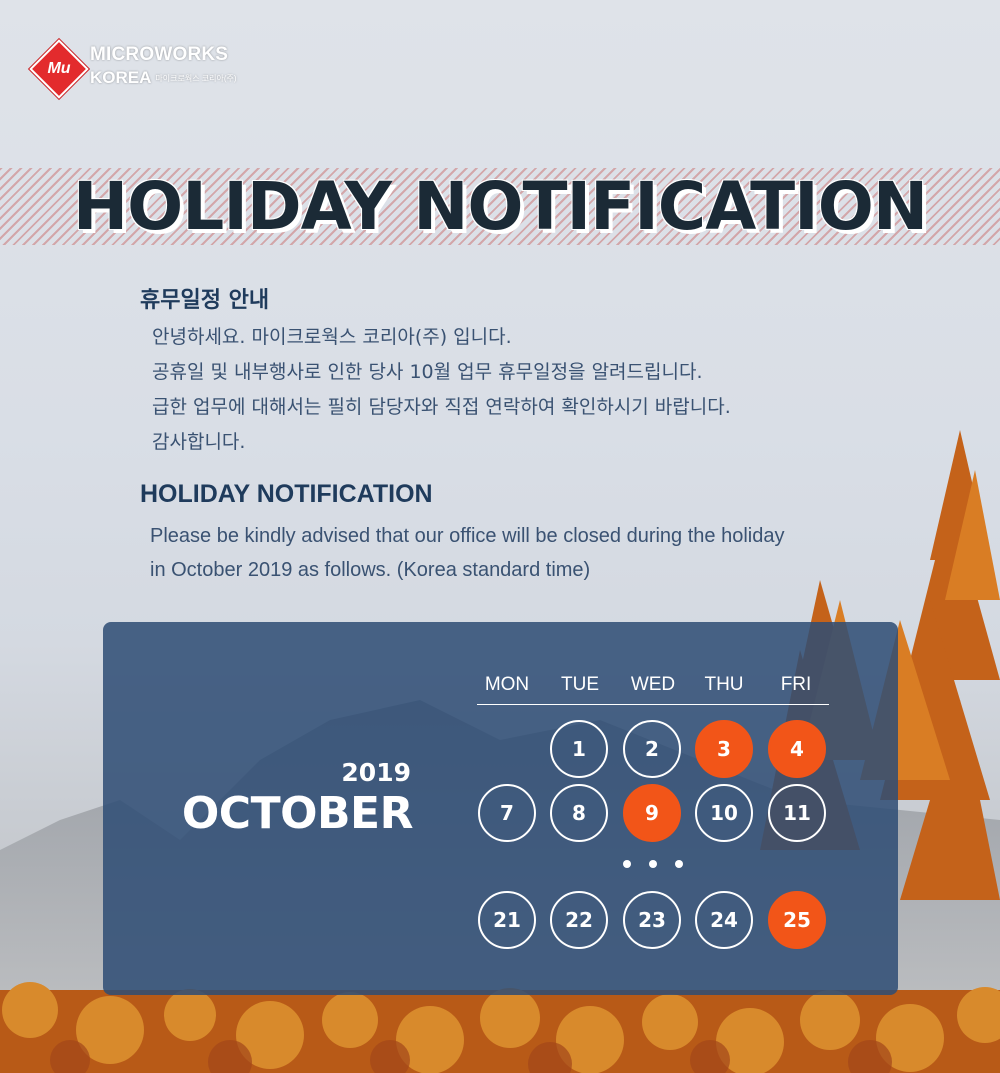 Image resolution: width=1000 pixels, height=1073 pixels. What do you see at coordinates (658, 865) in the screenshot?
I see `ellipsis-dots` at bounding box center [658, 865].